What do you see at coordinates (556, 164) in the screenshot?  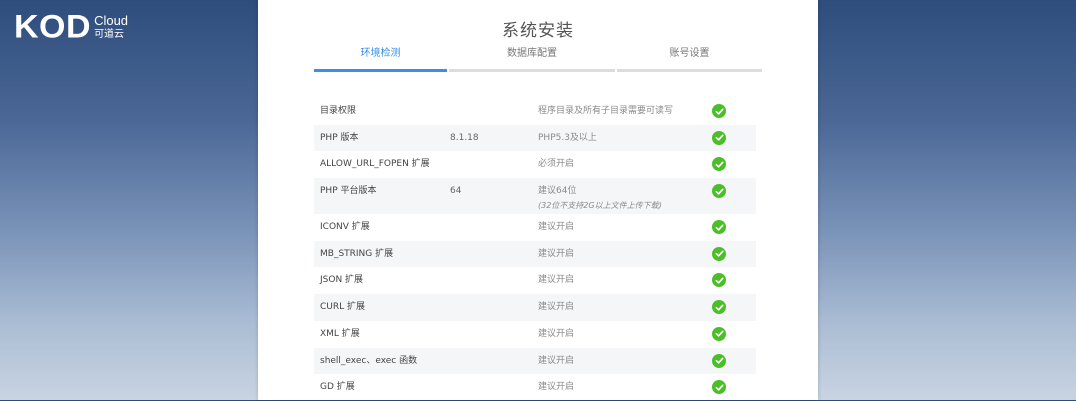 I see `check-requirement: 必须开启` at bounding box center [556, 164].